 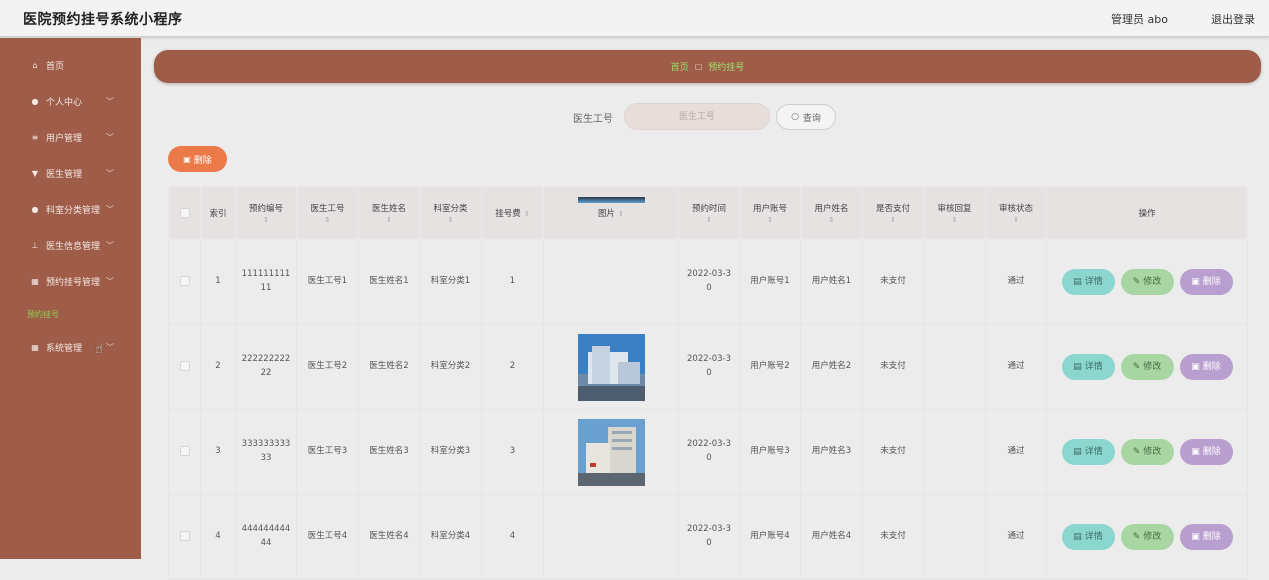 What do you see at coordinates (1233, 19) in the screenshot?
I see `logout-link: 退出登录` at bounding box center [1233, 19].